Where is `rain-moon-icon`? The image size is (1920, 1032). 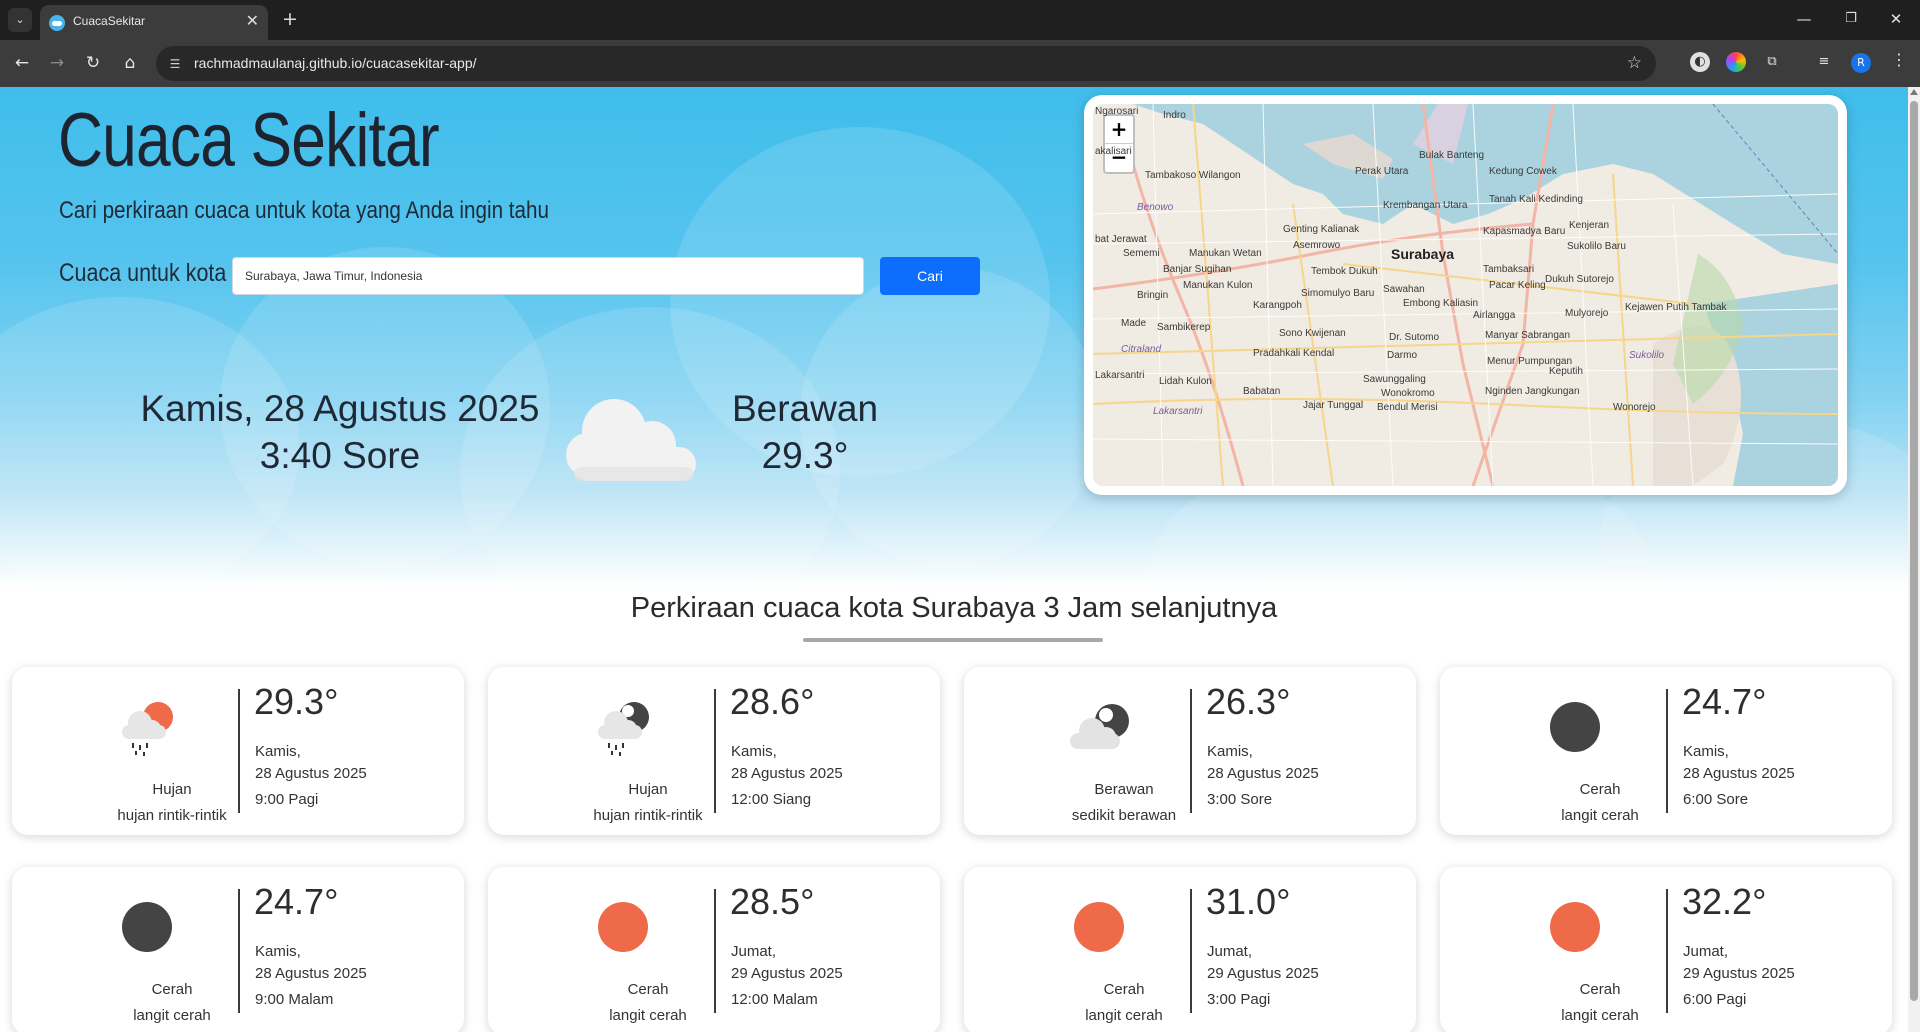 rain-moon-icon is located at coordinates (623, 727).